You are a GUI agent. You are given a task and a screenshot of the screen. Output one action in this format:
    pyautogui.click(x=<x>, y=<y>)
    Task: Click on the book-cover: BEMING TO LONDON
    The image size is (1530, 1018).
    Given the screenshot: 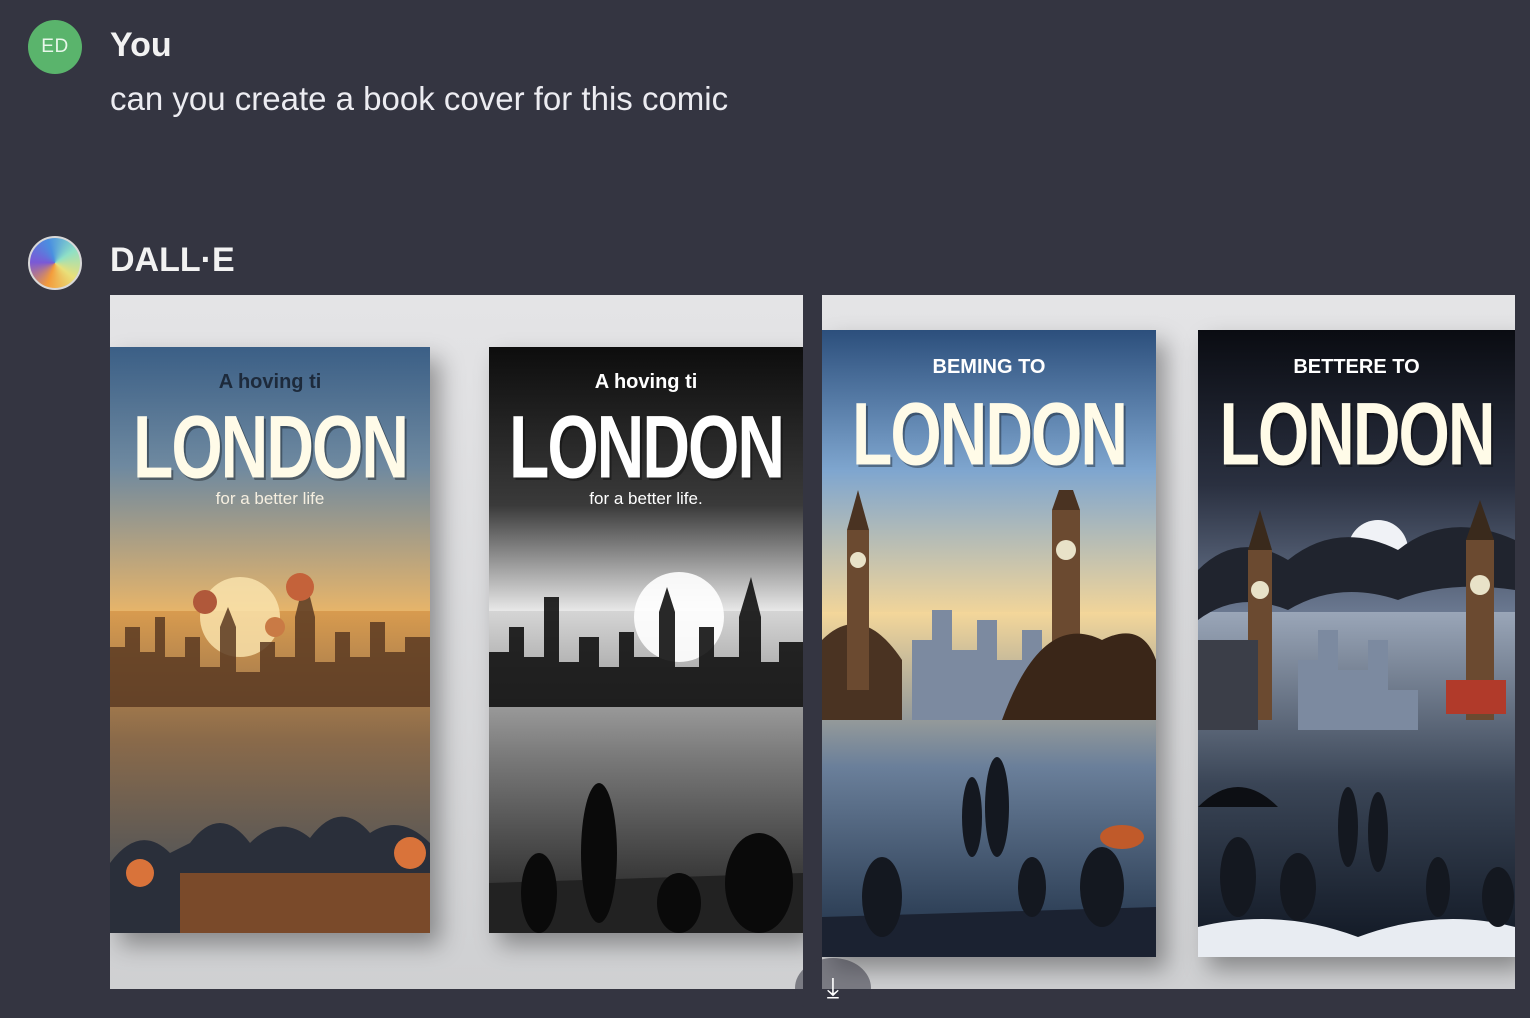 What is the action you would take?
    pyautogui.click(x=989, y=643)
    